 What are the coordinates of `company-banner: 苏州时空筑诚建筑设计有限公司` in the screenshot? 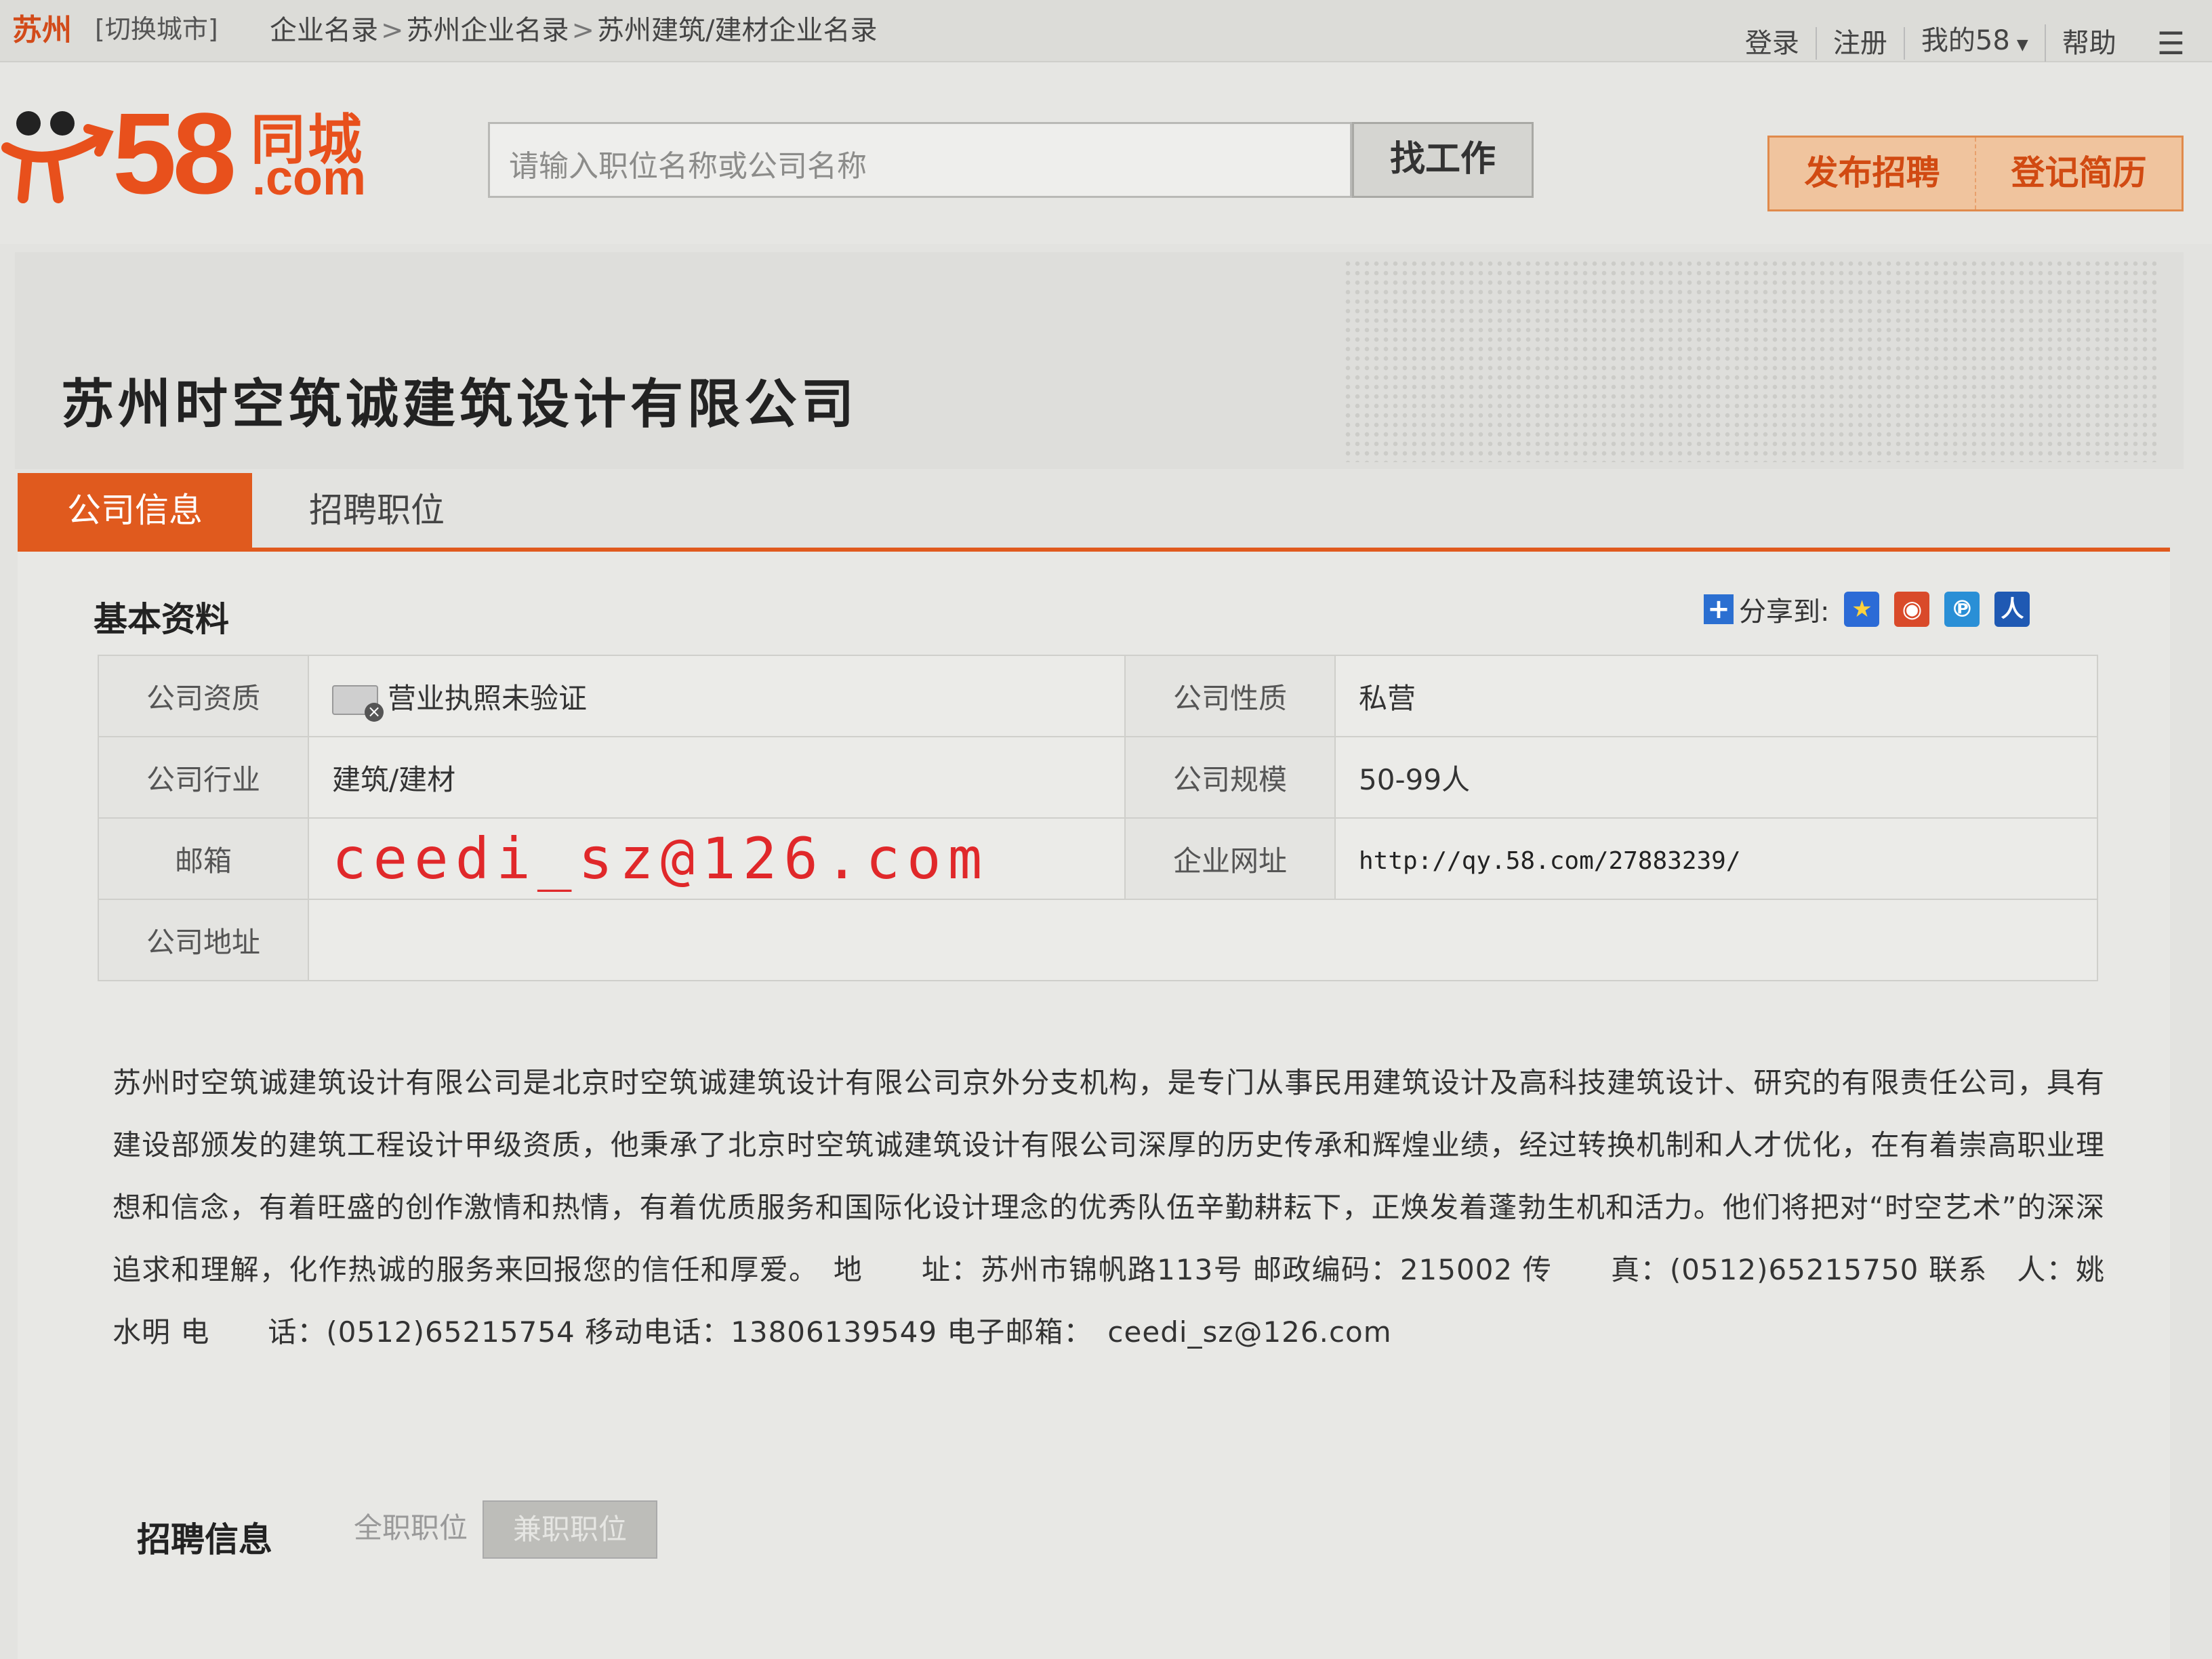 It's located at (1099, 360).